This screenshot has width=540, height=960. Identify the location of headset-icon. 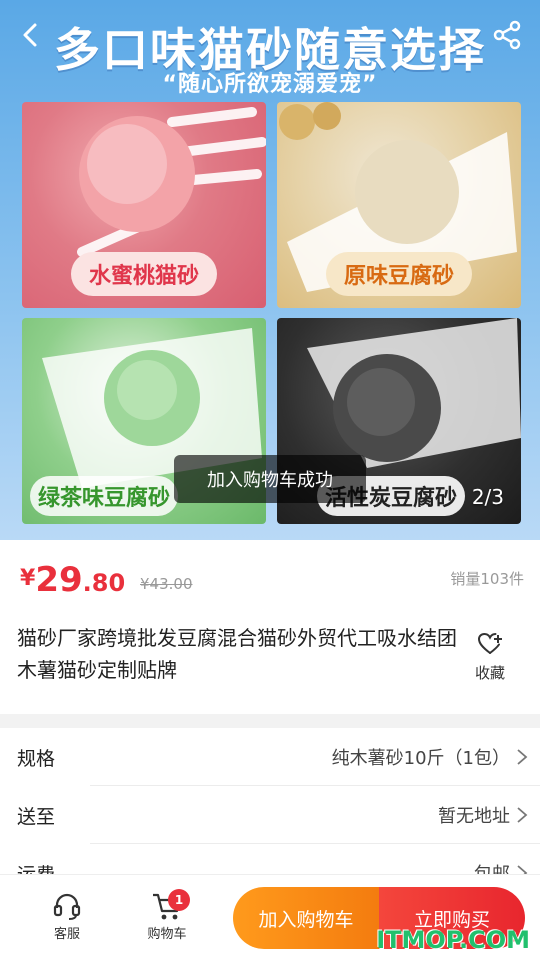
(67, 906).